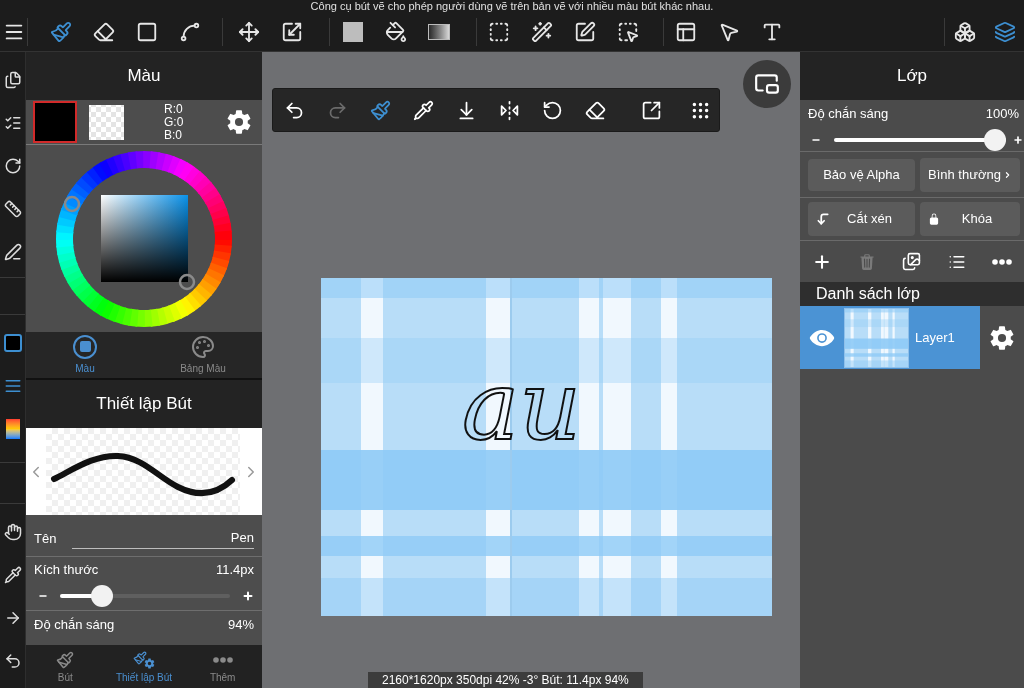 This screenshot has height=688, width=1024. I want to click on button-label: Cắt xén, so click(869, 219).